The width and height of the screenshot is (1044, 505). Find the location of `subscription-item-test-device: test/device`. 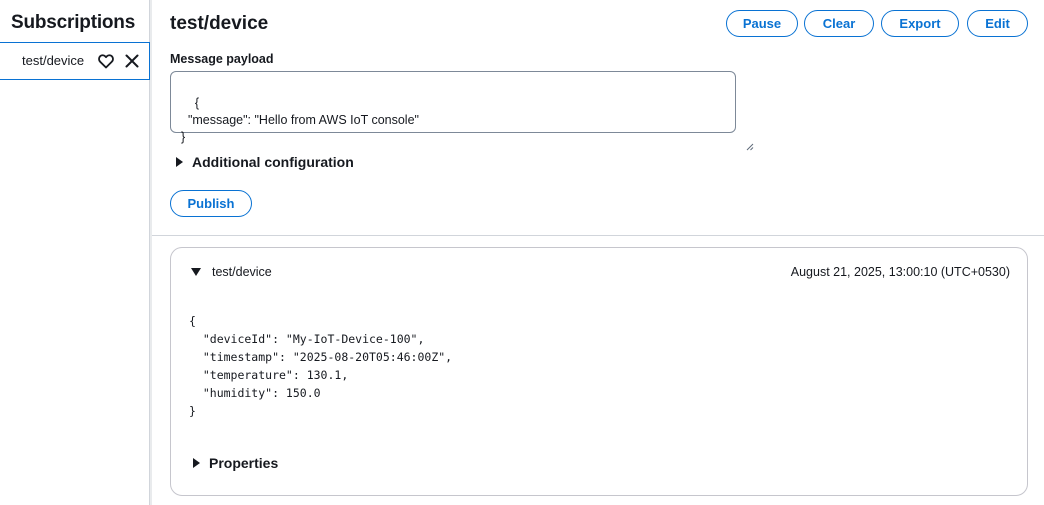

subscription-item-test-device: test/device is located at coordinates (75, 61).